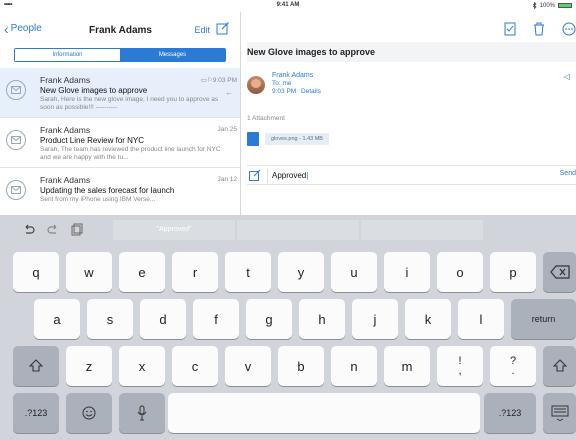  What do you see at coordinates (29, 230) in the screenshot?
I see `undo-icon` at bounding box center [29, 230].